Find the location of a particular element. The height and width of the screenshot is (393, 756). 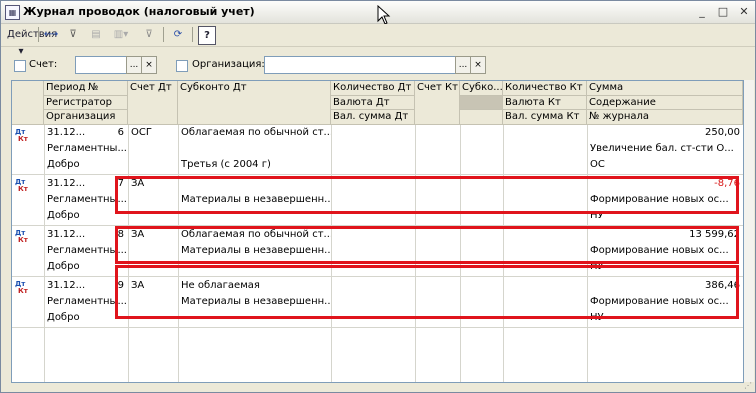

account-filter-checkbox is located at coordinates (20, 66).